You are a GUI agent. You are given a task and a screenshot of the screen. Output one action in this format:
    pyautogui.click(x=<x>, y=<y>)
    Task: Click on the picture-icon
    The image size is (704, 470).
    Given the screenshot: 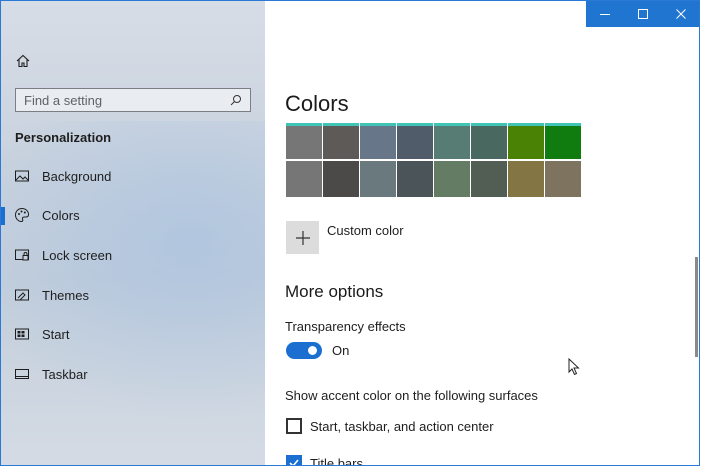 What is the action you would take?
    pyautogui.click(x=22, y=176)
    